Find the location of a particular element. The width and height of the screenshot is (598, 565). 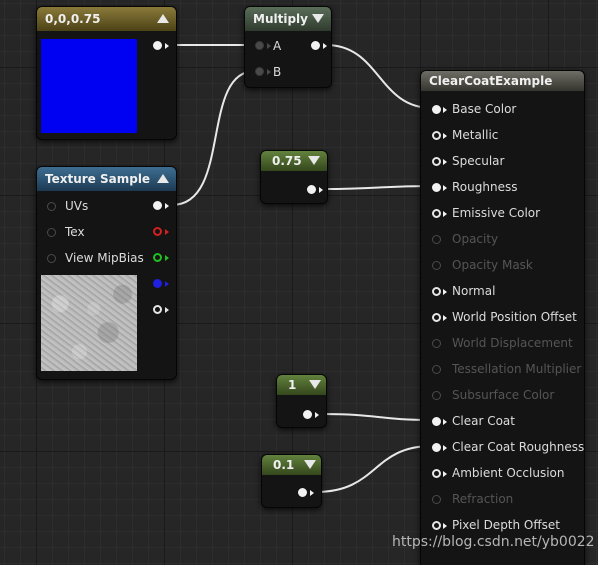

constant-clear-coat-node: 1 is located at coordinates (301, 401).